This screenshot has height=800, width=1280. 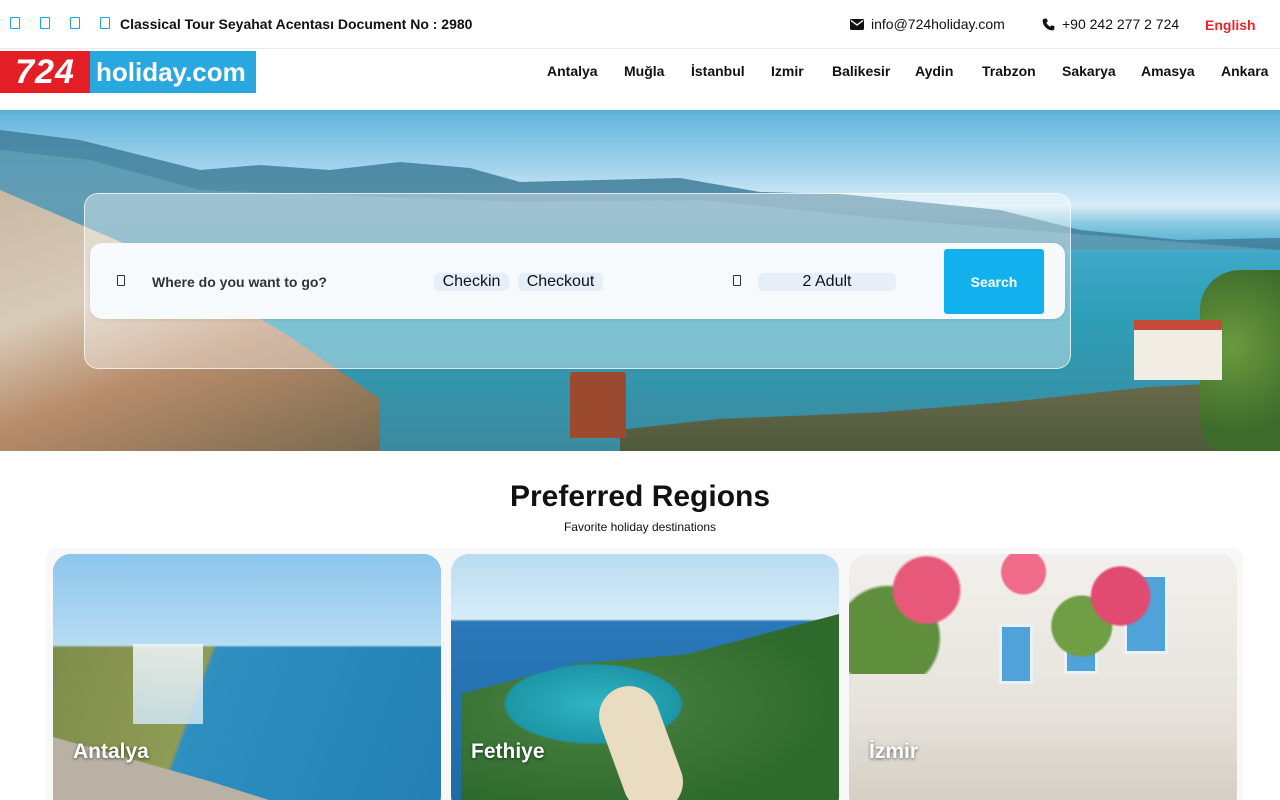 What do you see at coordinates (1244, 71) in the screenshot?
I see `nav-item-ankara: Ankara` at bounding box center [1244, 71].